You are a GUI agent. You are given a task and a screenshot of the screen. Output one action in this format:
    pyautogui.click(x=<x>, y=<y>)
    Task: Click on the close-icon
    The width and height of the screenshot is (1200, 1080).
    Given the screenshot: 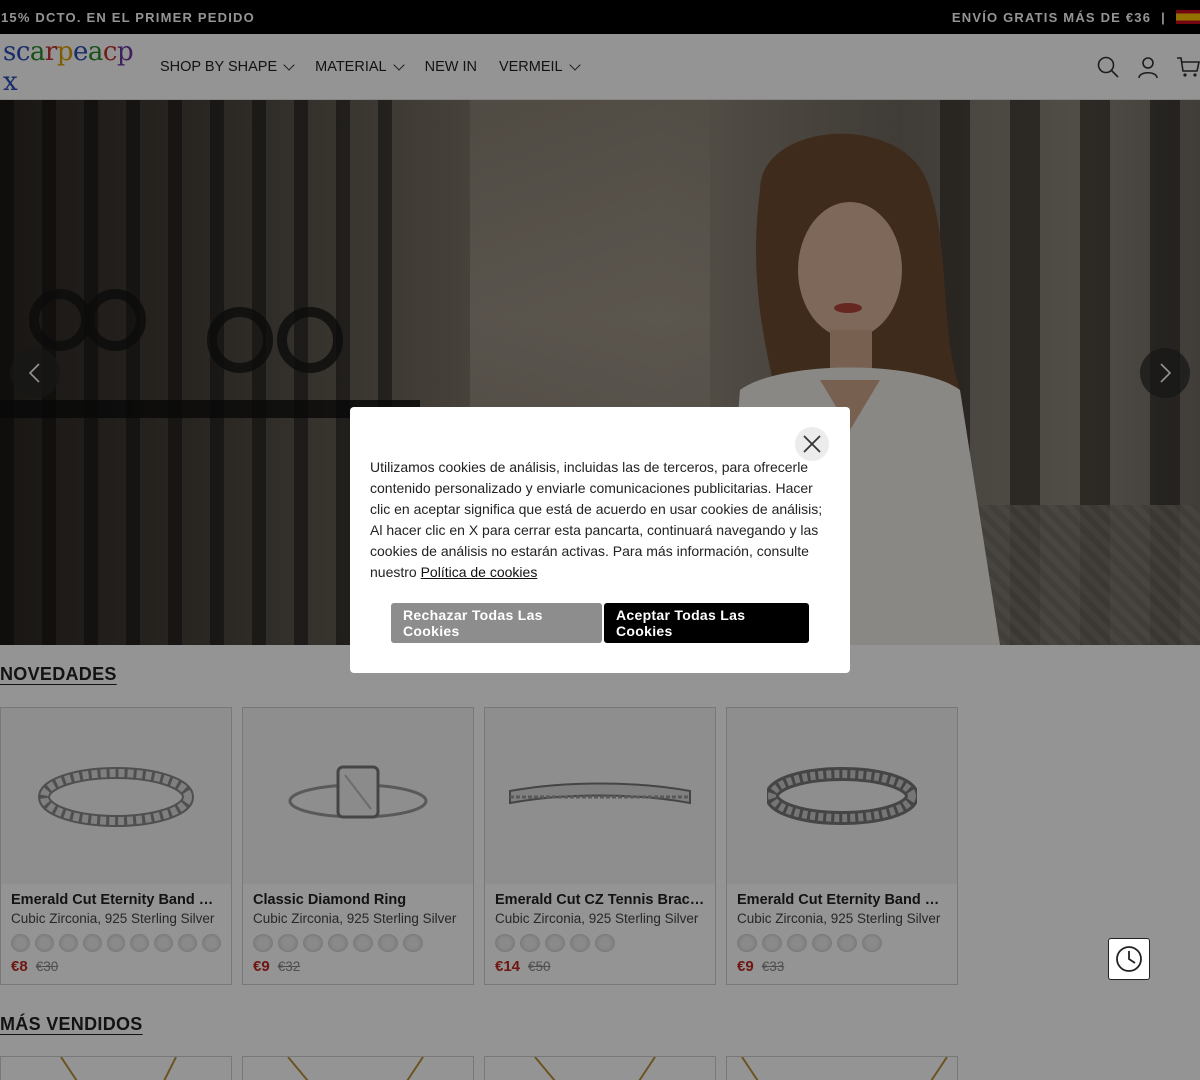 What is the action you would take?
    pyautogui.click(x=812, y=444)
    